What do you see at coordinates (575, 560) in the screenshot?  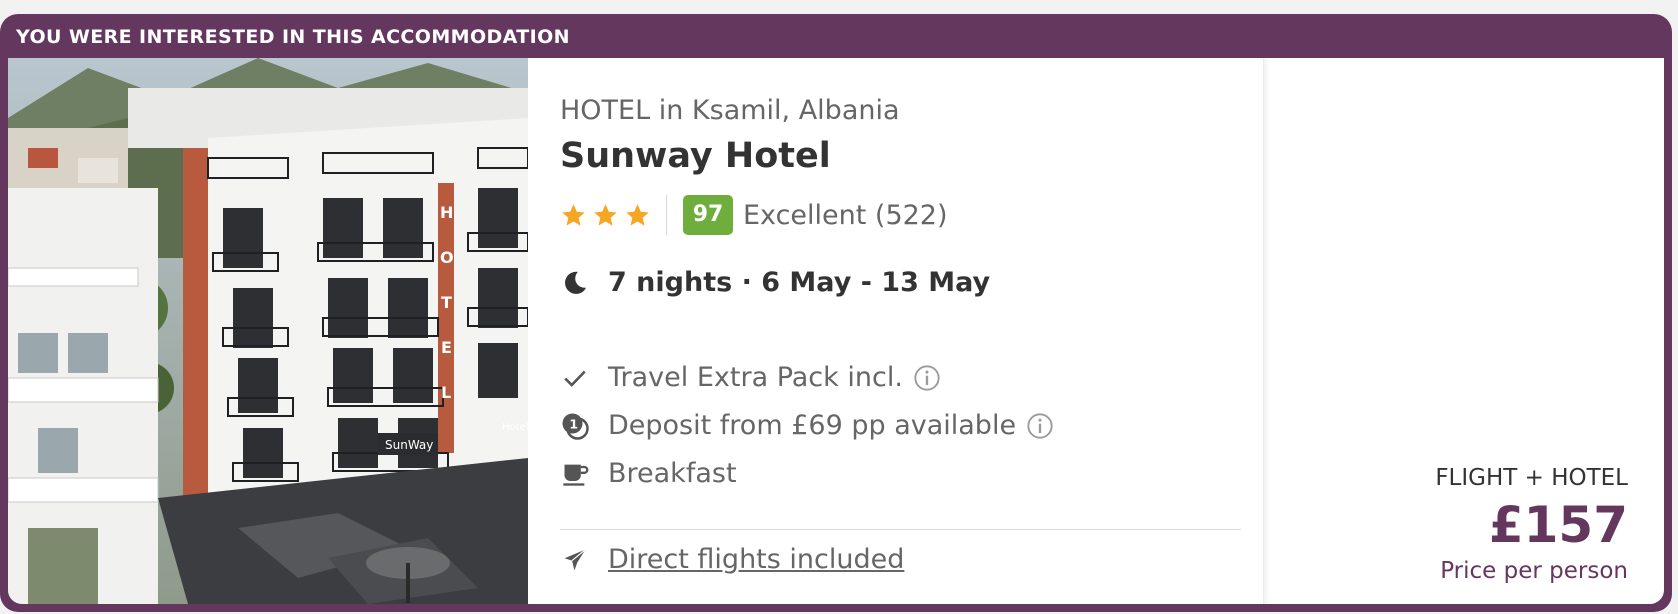 I see `plane-icon` at bounding box center [575, 560].